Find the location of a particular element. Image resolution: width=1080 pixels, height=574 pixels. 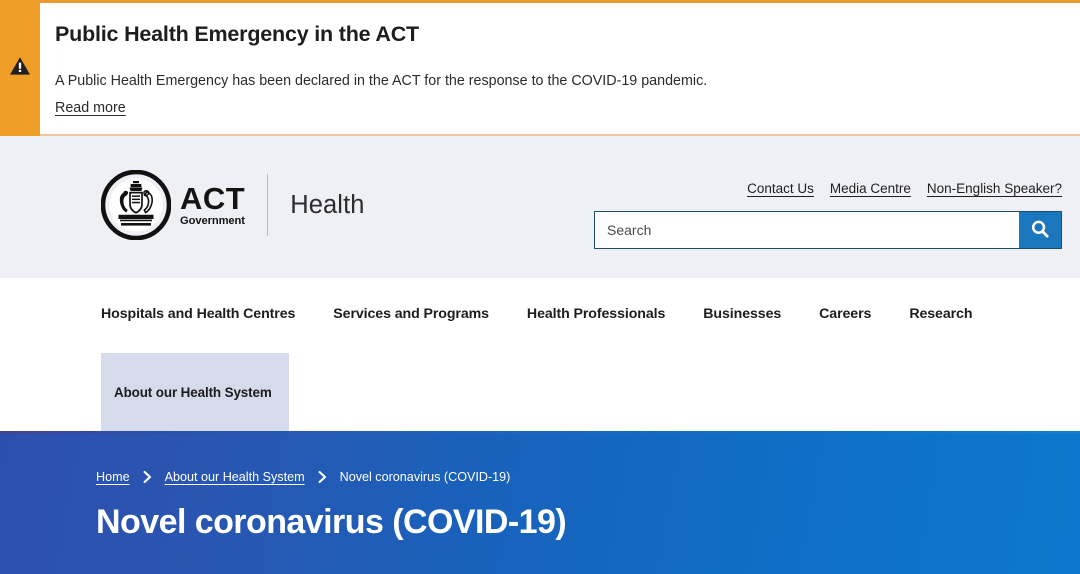

search-input is located at coordinates (807, 230).